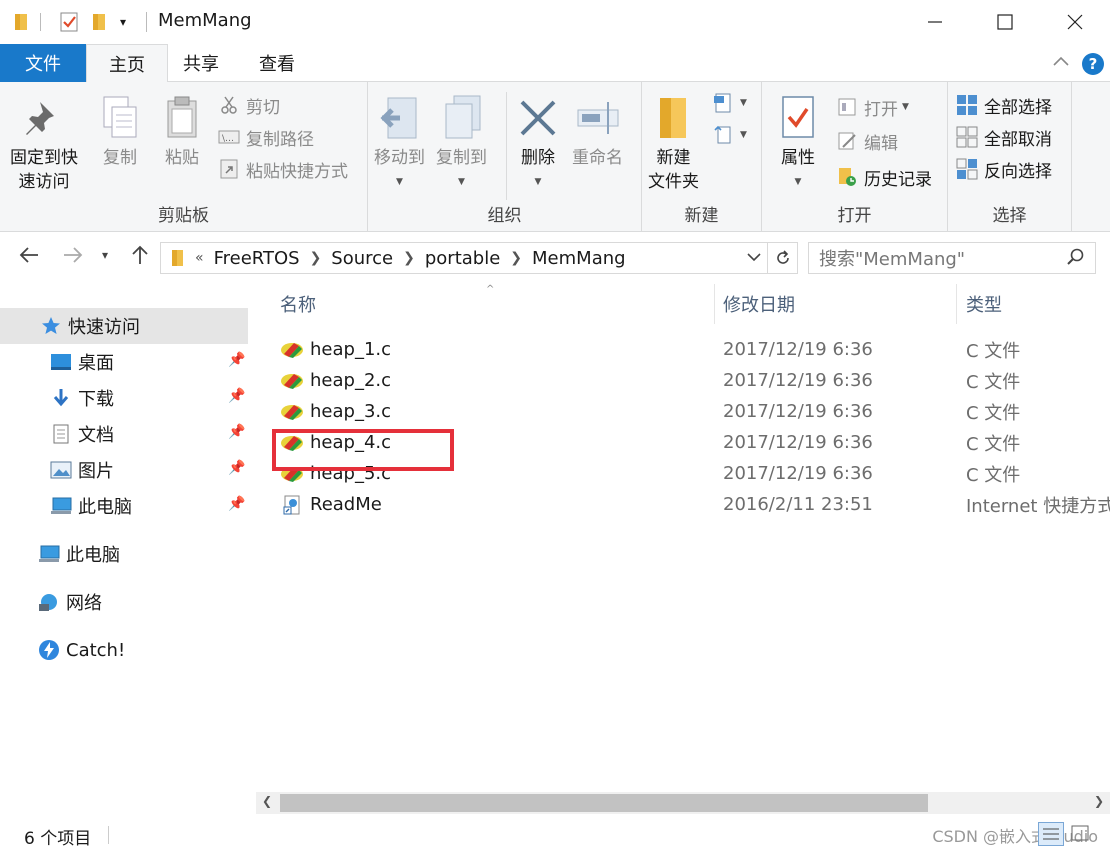 This screenshot has width=1110, height=852. I want to click on column-header-type: 类型, so click(984, 304).